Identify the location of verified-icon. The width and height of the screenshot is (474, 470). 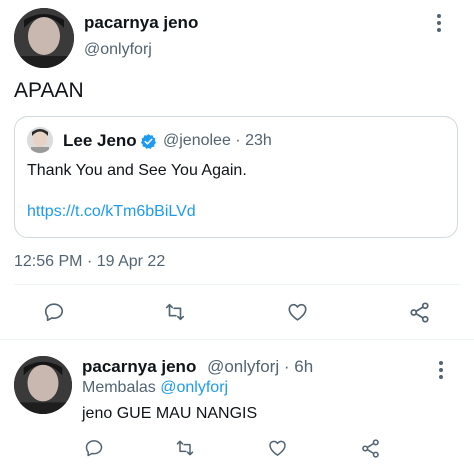
(148, 141).